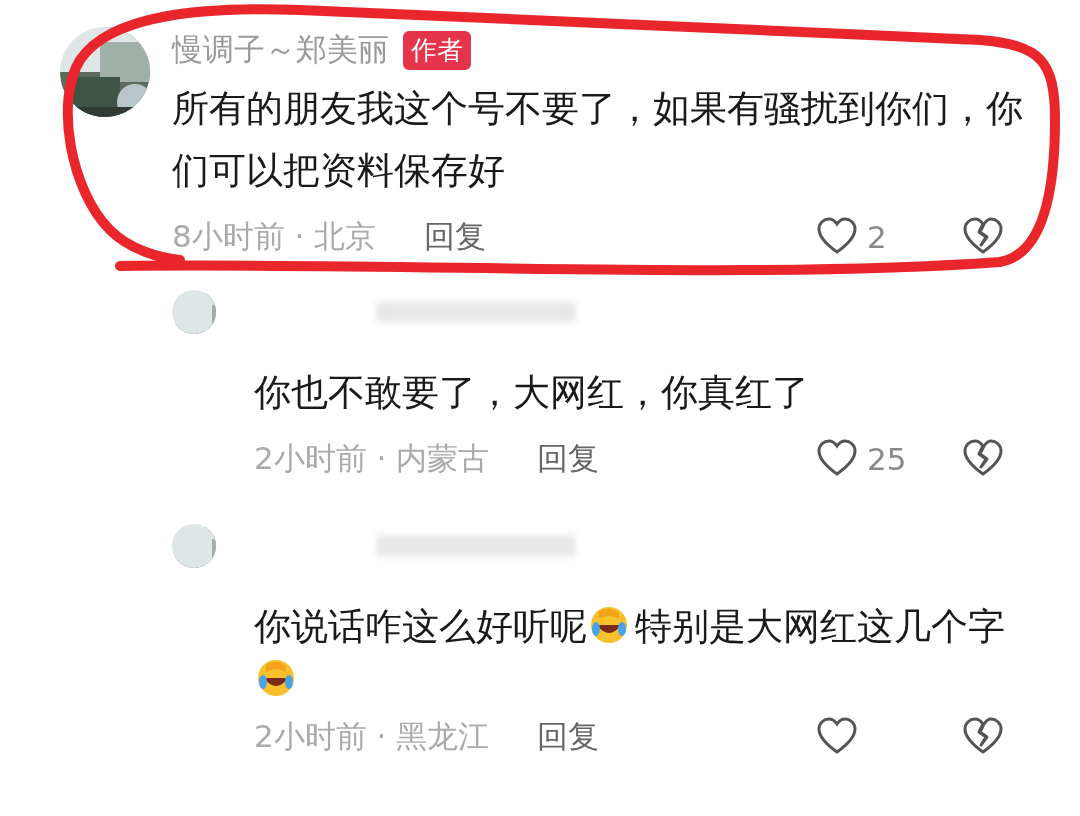 Image resolution: width=1080 pixels, height=816 pixels. Describe the element at coordinates (639, 644) in the screenshot. I see `comment-text: 你说话咋这么好听呢 特别是大网红这几个字` at that location.